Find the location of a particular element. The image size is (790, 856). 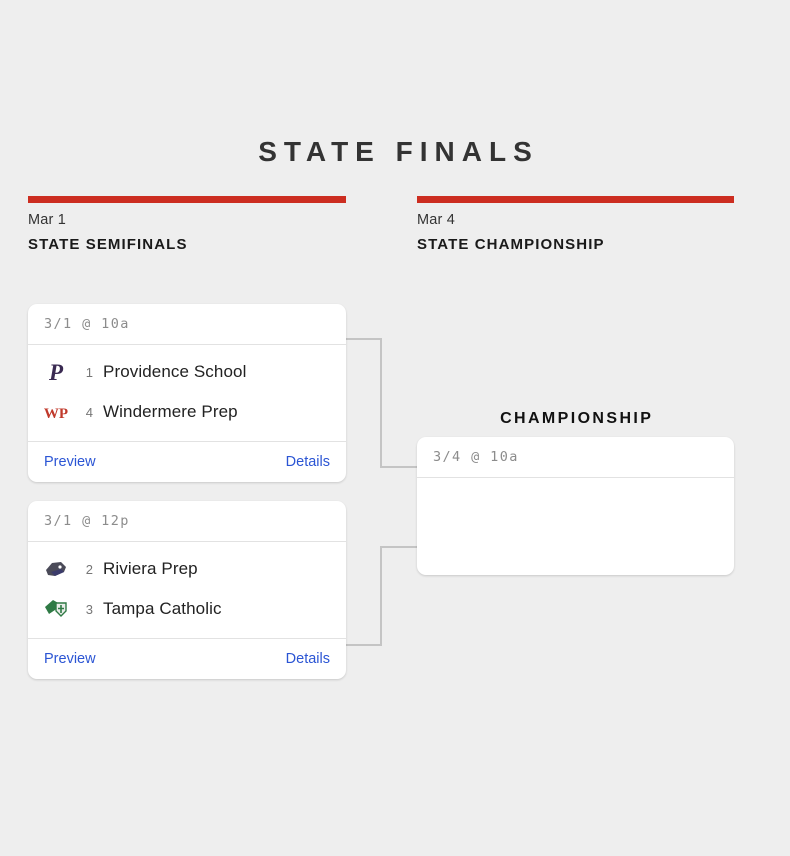

bracket-connector-bottom-stub is located at coordinates (364, 645).